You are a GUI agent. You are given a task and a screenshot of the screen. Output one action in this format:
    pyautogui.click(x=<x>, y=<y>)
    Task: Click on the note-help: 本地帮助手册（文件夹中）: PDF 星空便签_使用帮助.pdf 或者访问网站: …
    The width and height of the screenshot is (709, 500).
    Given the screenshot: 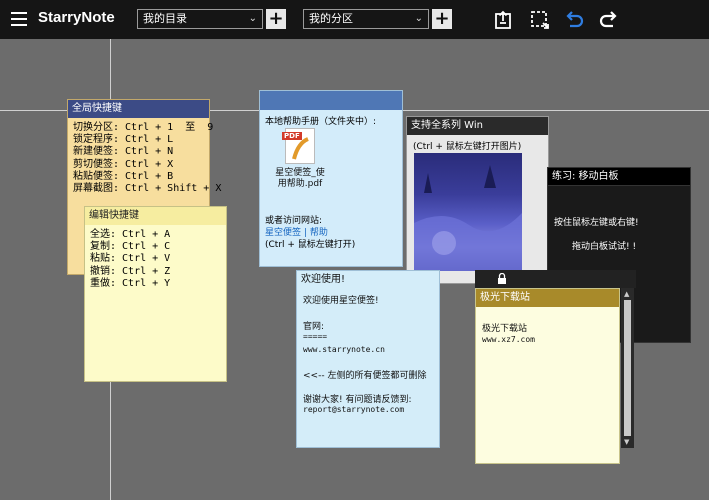 What is the action you would take?
    pyautogui.click(x=331, y=178)
    